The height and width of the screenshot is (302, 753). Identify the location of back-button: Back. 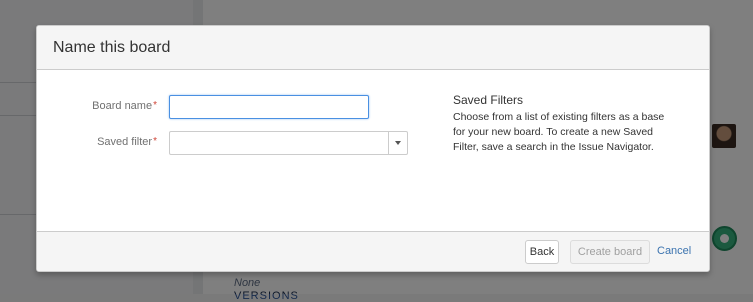
(542, 252).